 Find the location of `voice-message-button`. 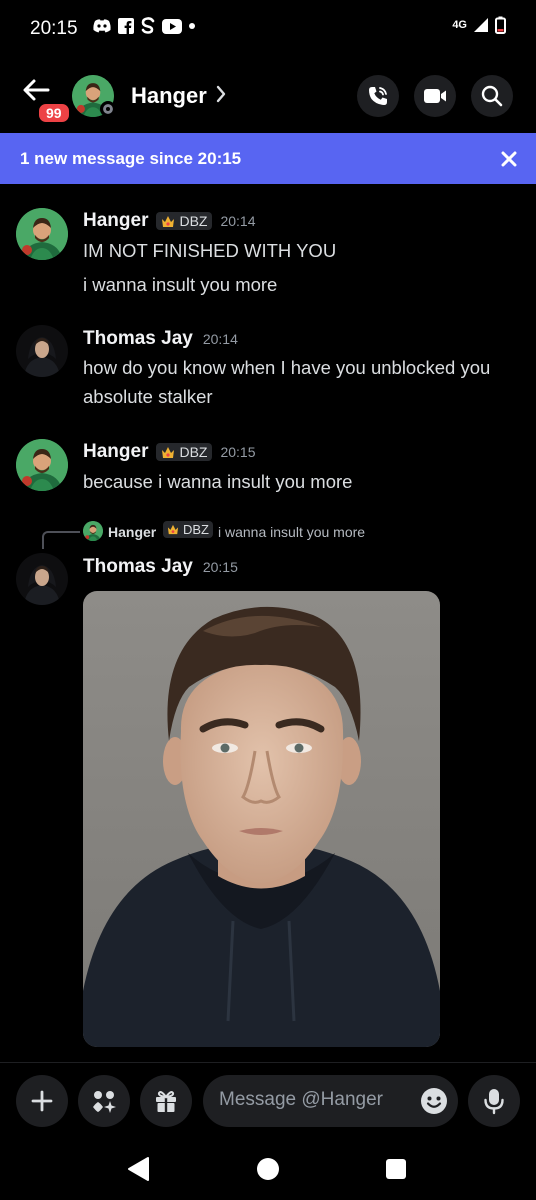

voice-message-button is located at coordinates (494, 1101).